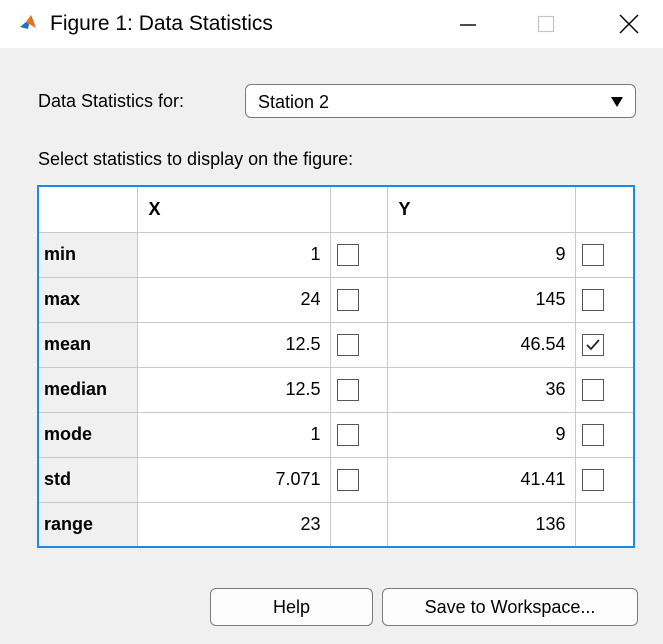 The width and height of the screenshot is (663, 644). What do you see at coordinates (481, 389) in the screenshot?
I see `y-value: 36` at bounding box center [481, 389].